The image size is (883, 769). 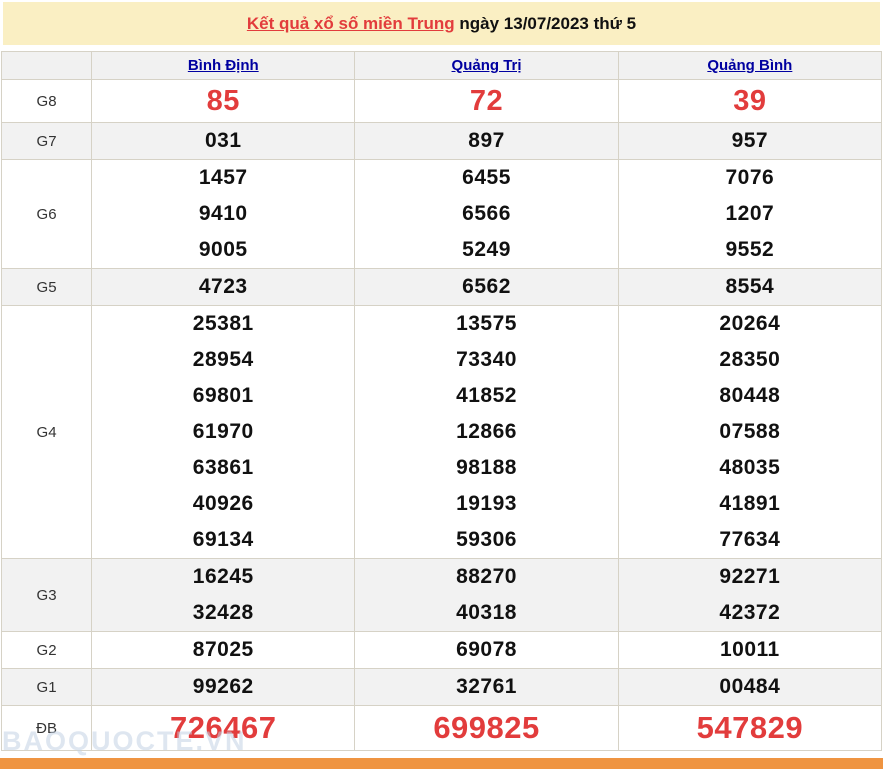 I want to click on province-link-binh-dinh: Bình Định, so click(x=223, y=65).